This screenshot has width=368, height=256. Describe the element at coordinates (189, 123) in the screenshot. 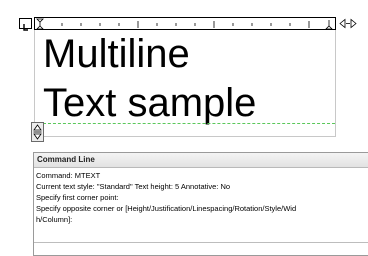

I see `text-baseline-guide` at that location.